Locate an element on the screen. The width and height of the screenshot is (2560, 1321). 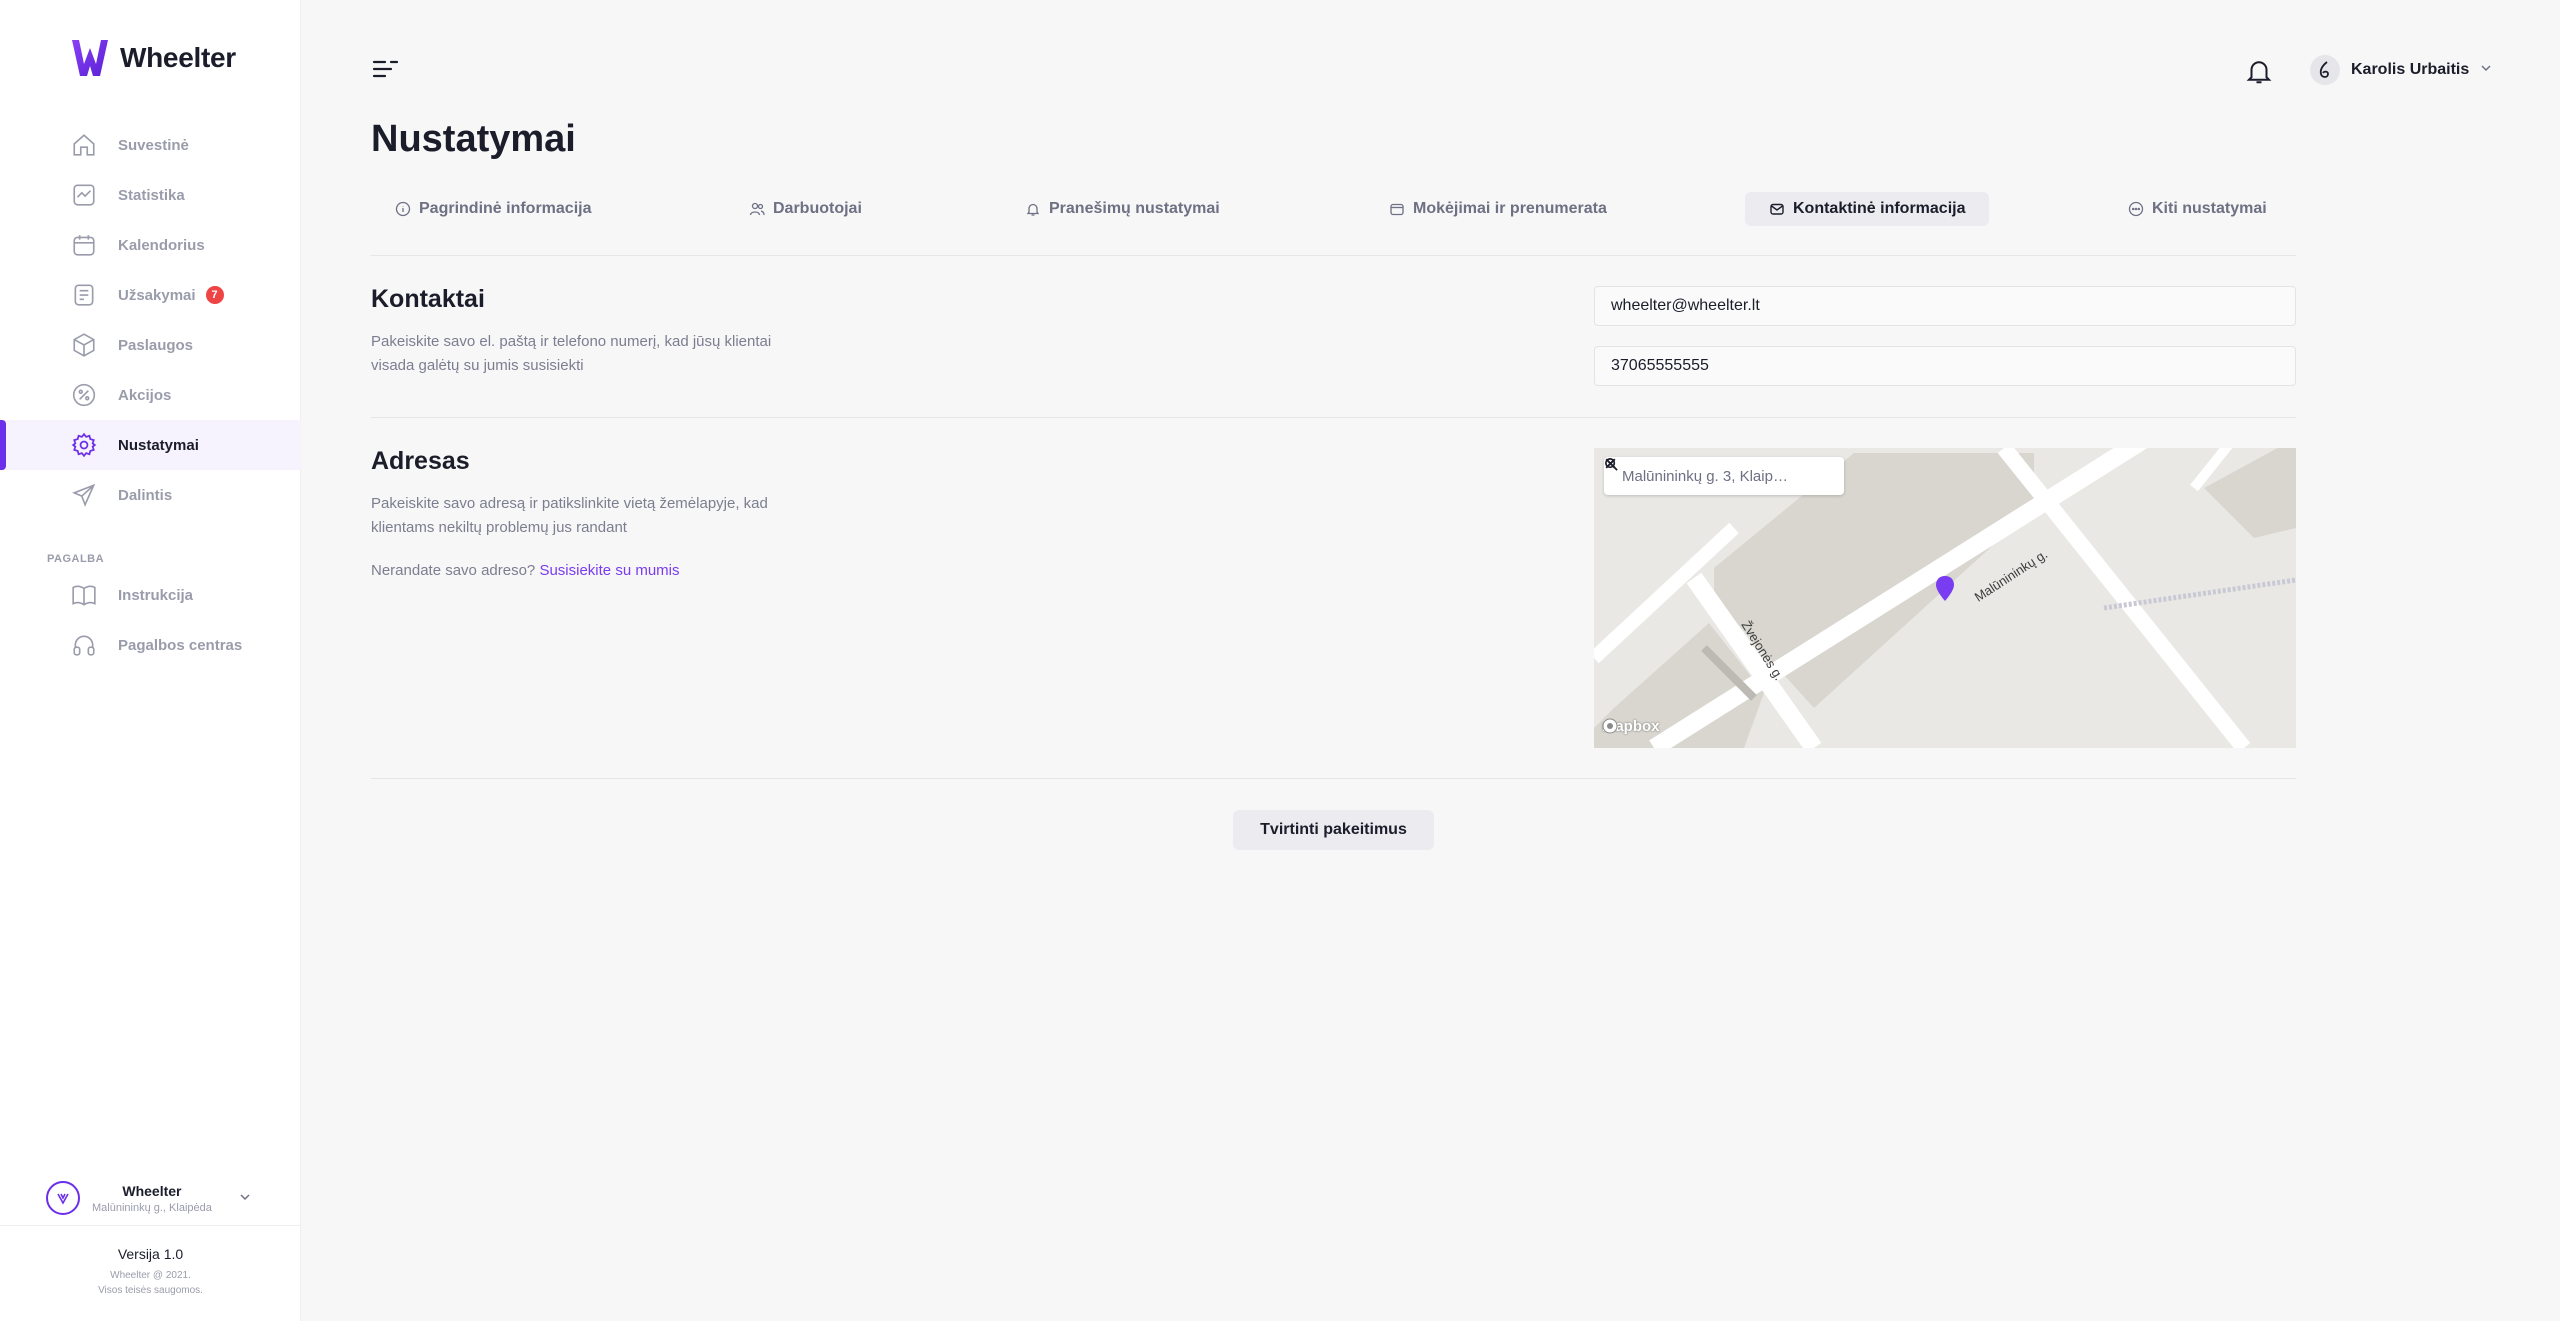
menu-toggle-button is located at coordinates (386, 69).